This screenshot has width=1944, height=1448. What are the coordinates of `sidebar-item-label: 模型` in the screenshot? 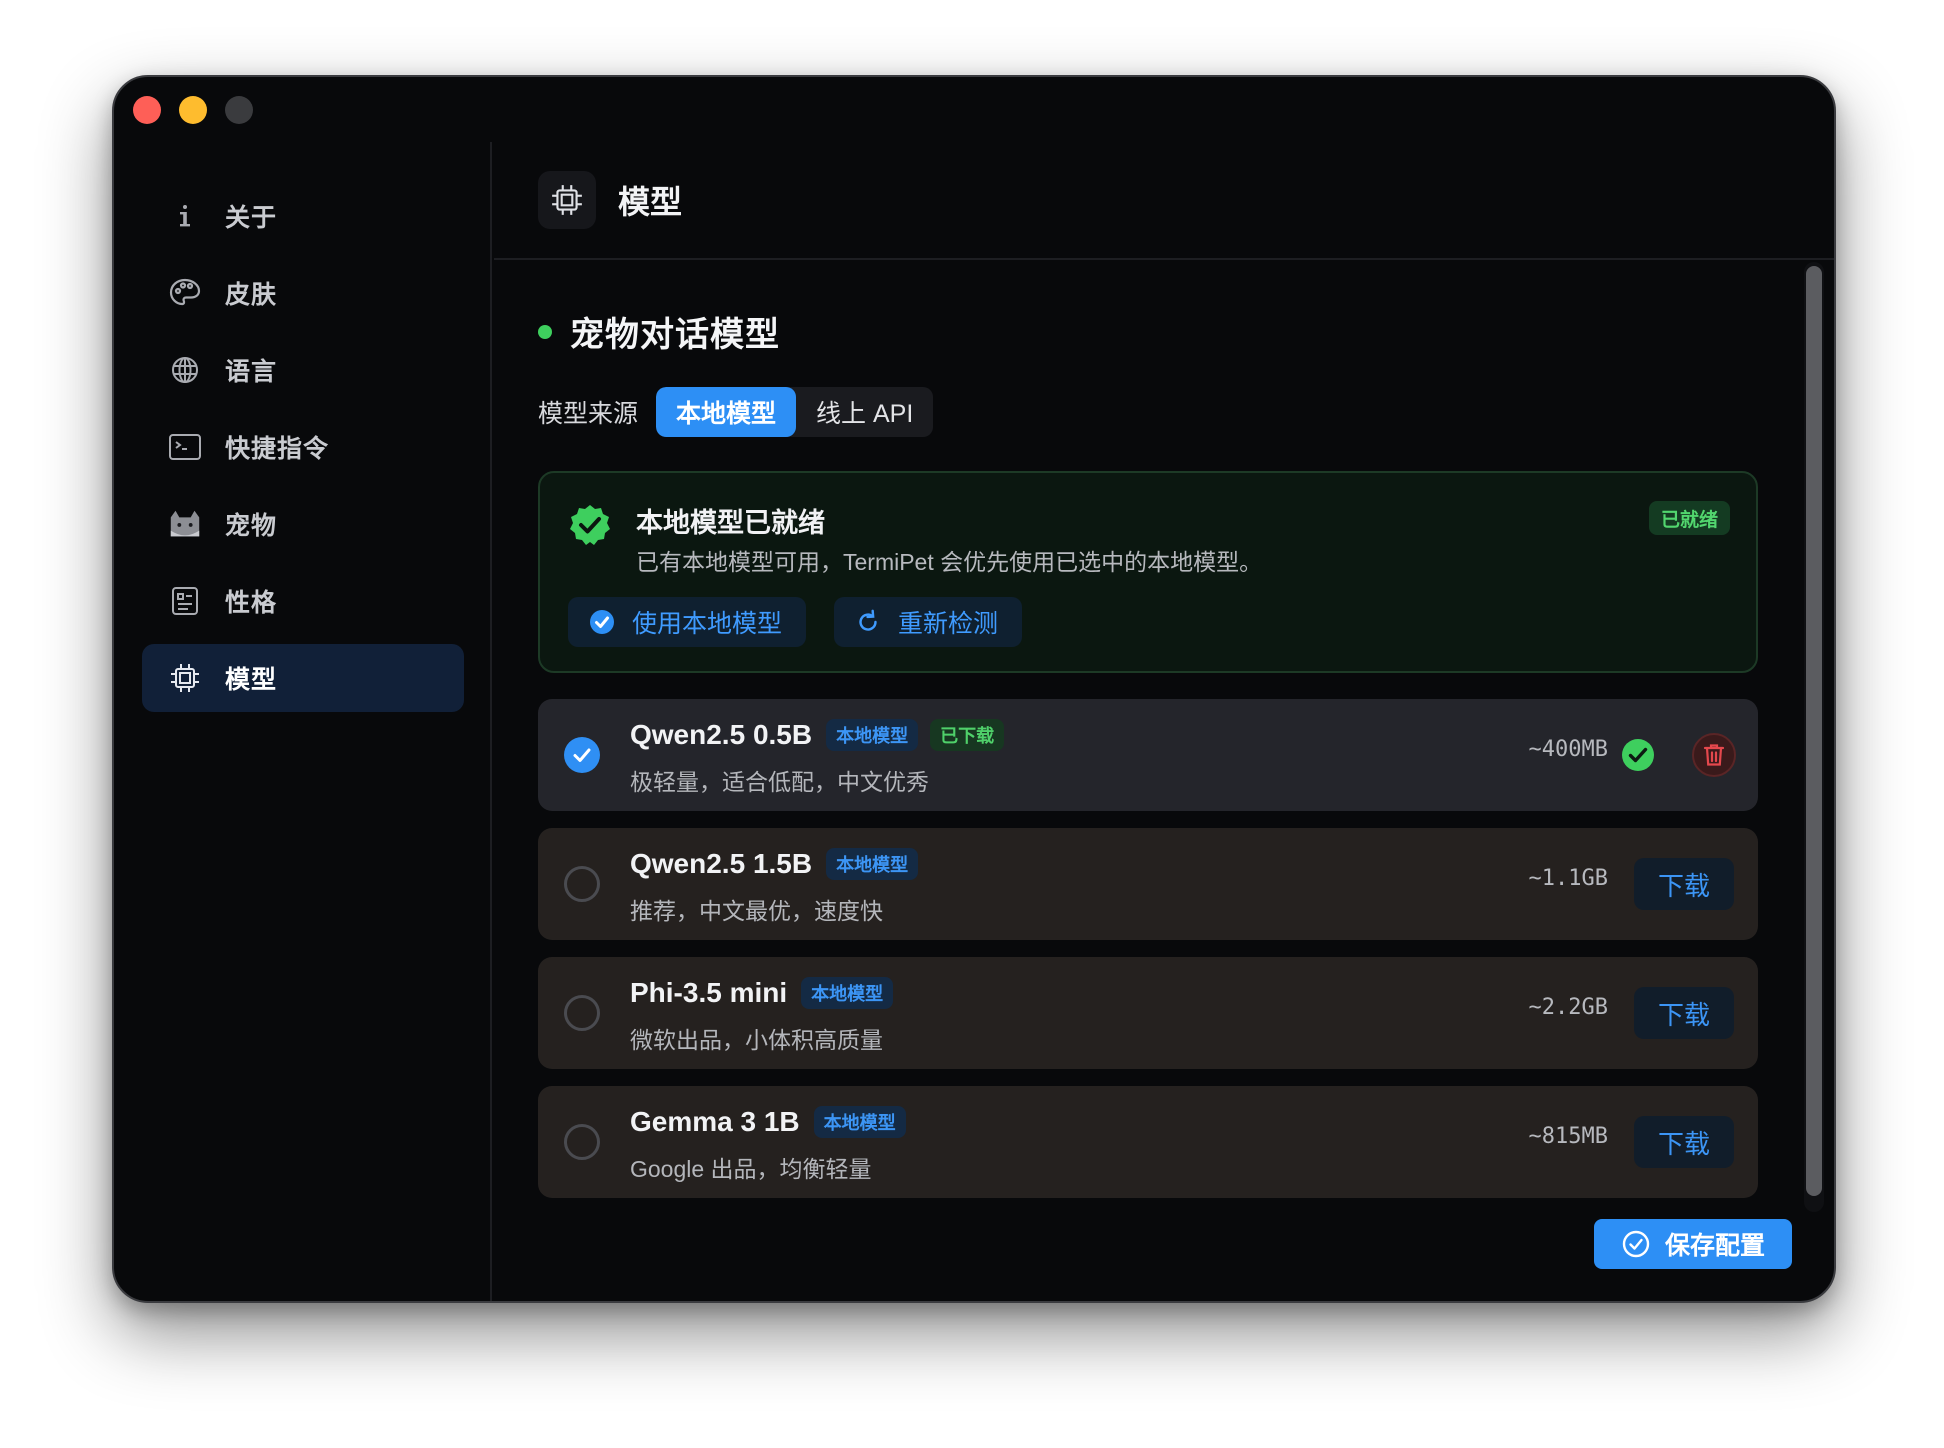 It's located at (251, 680).